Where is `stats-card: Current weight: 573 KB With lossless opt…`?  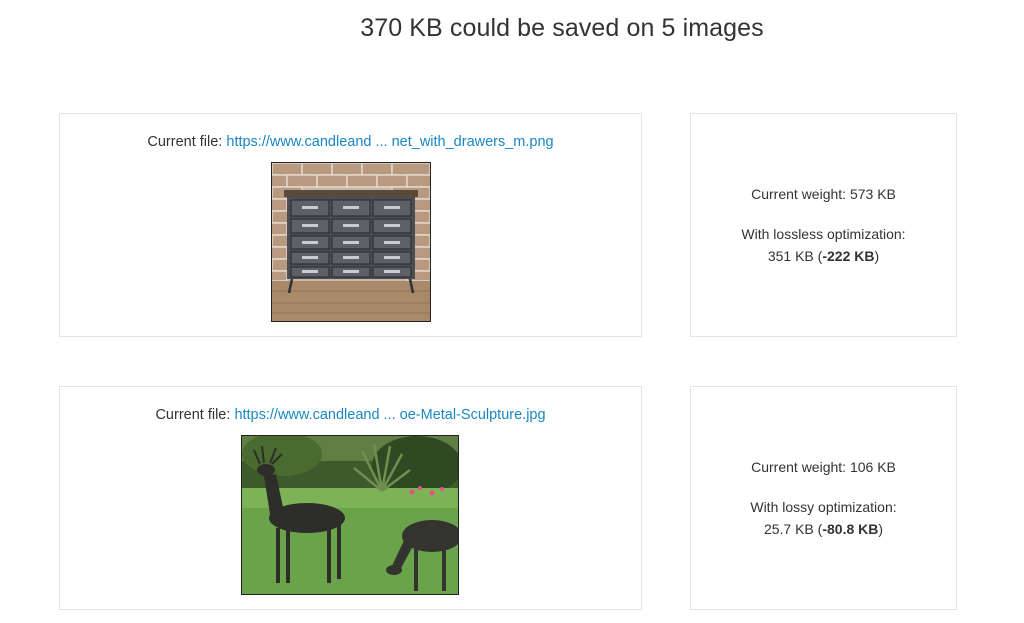
stats-card: Current weight: 573 KB With lossless opt… is located at coordinates (823, 225).